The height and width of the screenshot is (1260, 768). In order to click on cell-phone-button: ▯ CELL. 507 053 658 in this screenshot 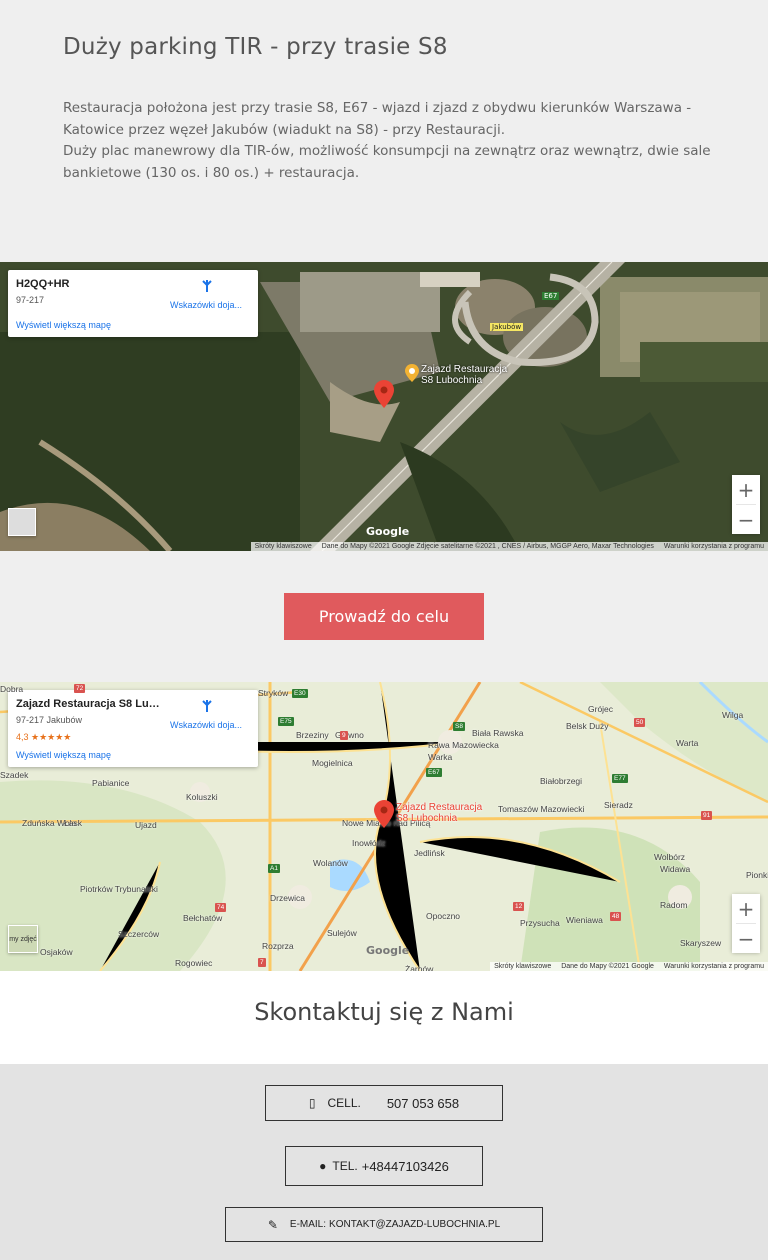, I will do `click(384, 1103)`.